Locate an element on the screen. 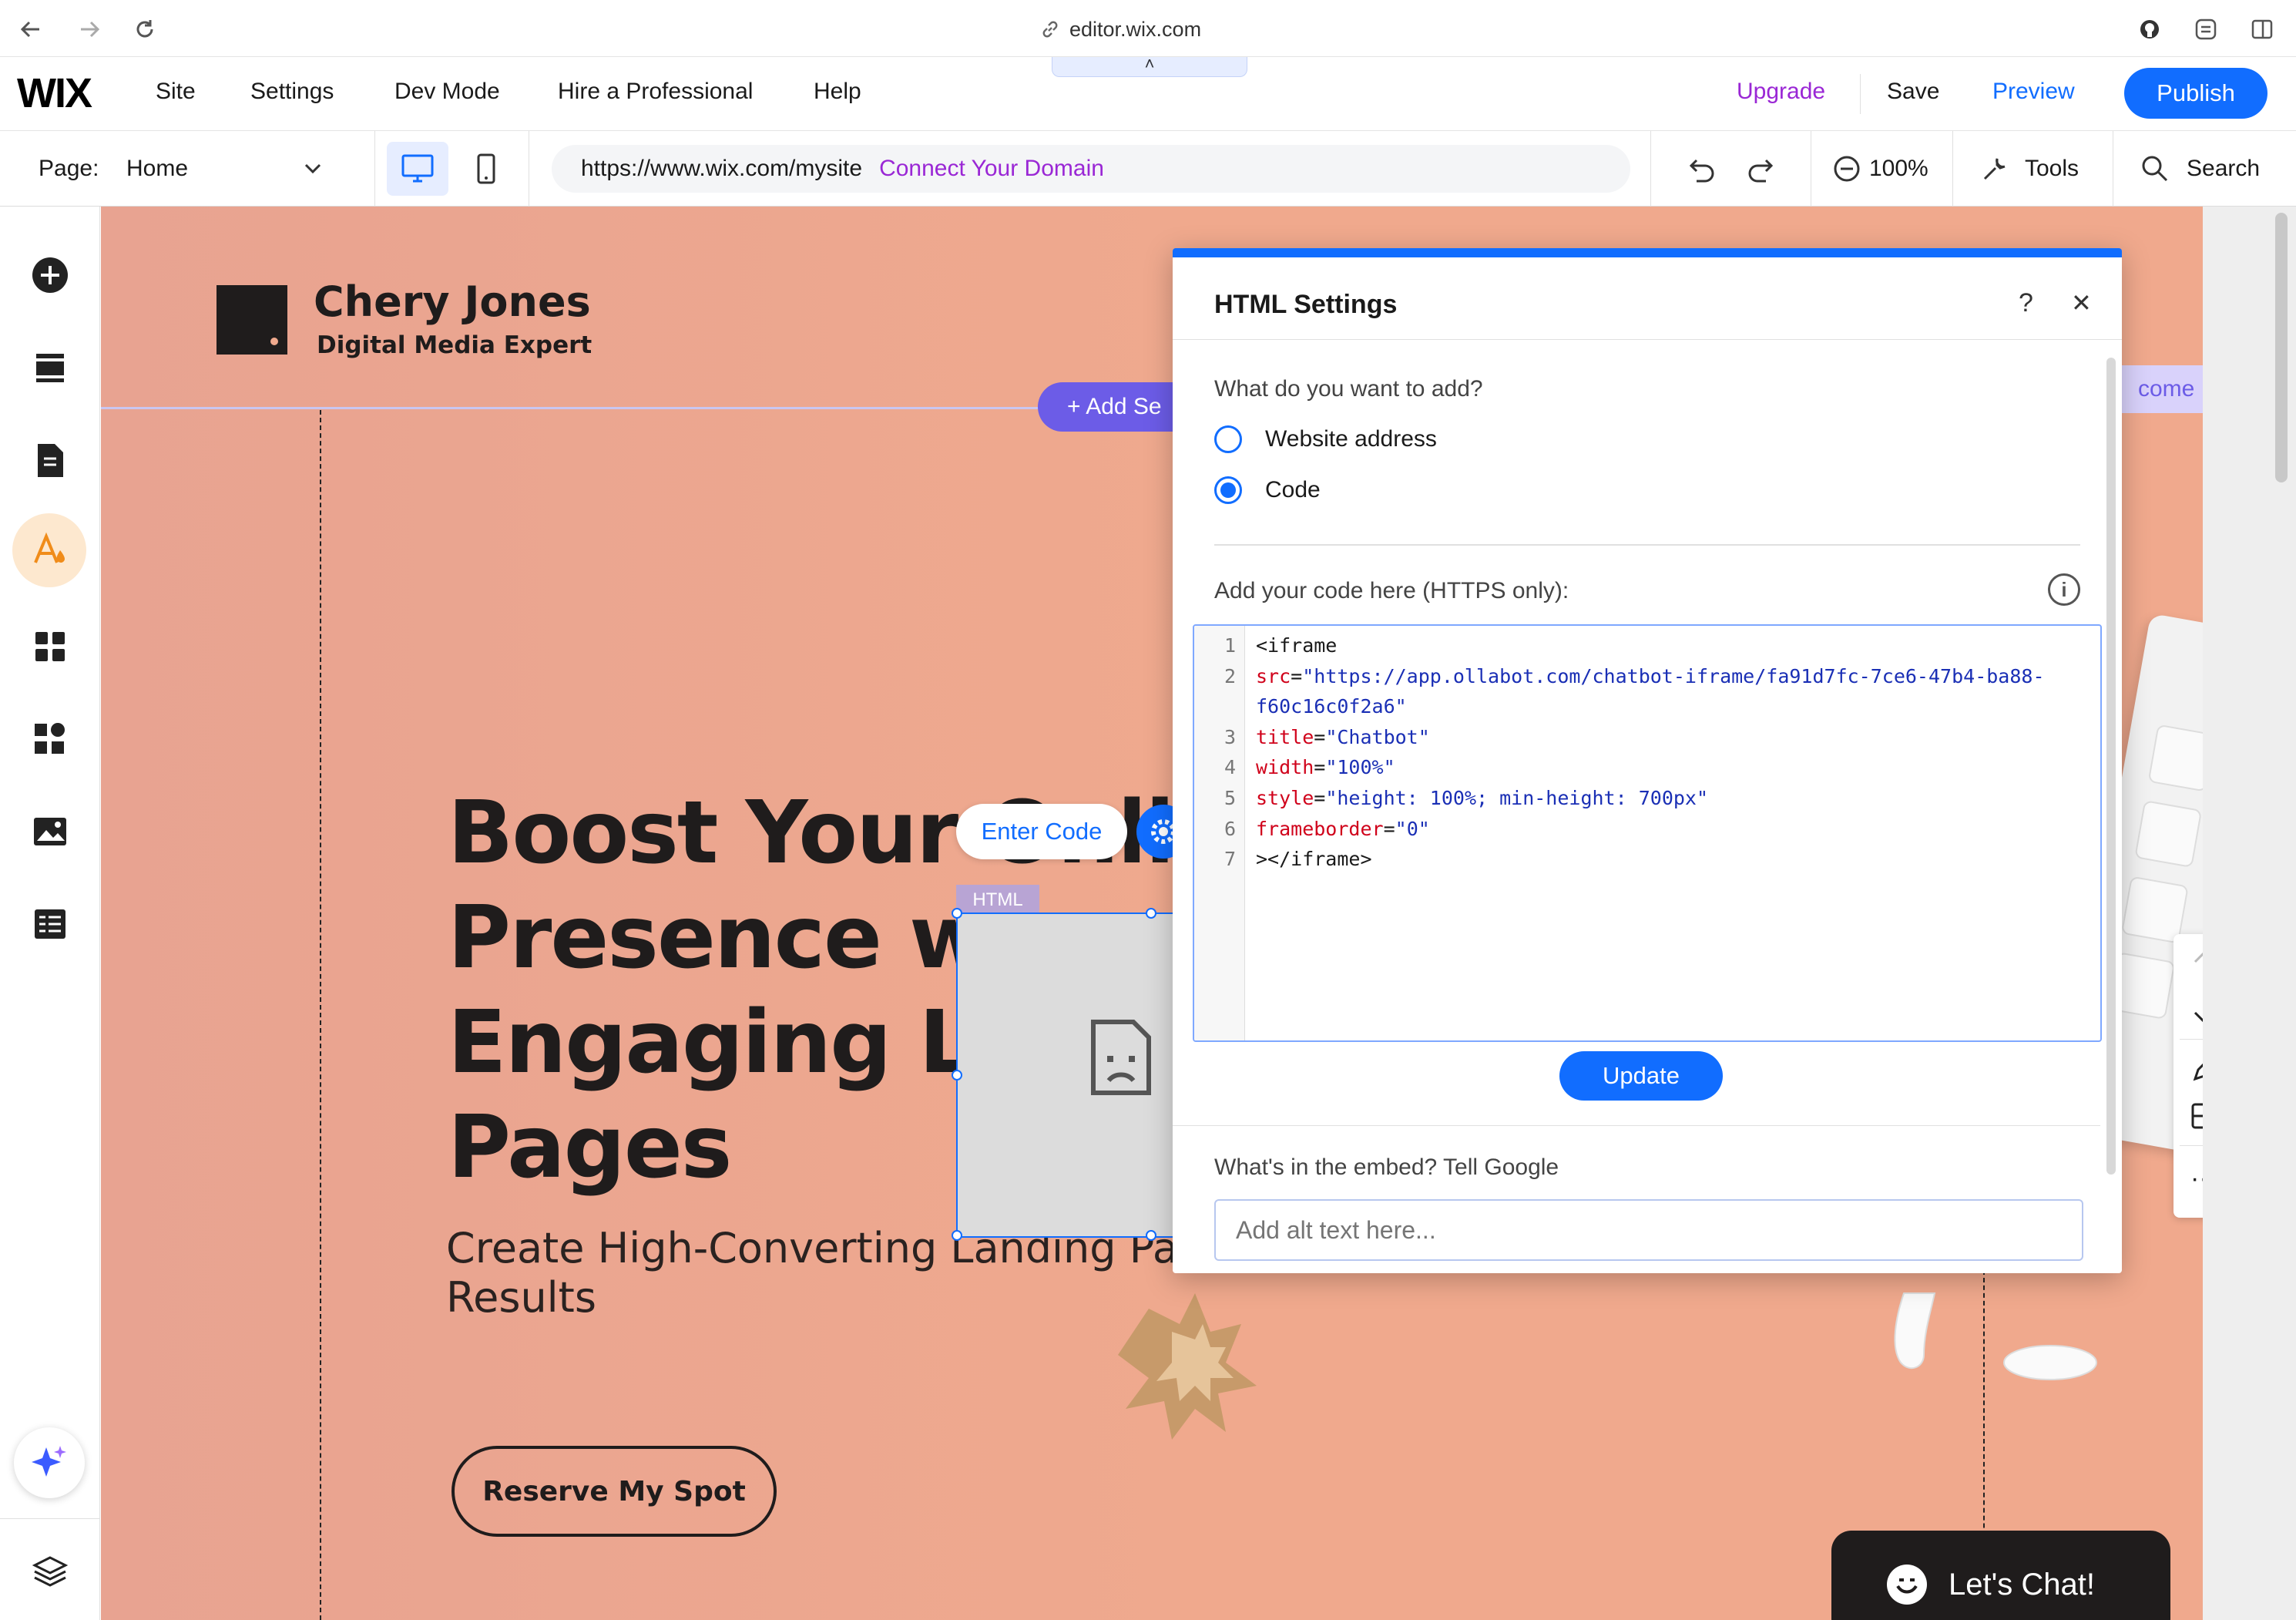 This screenshot has width=2296, height=1620. chat-widget-button: Let's Chat! is located at coordinates (2001, 1576).